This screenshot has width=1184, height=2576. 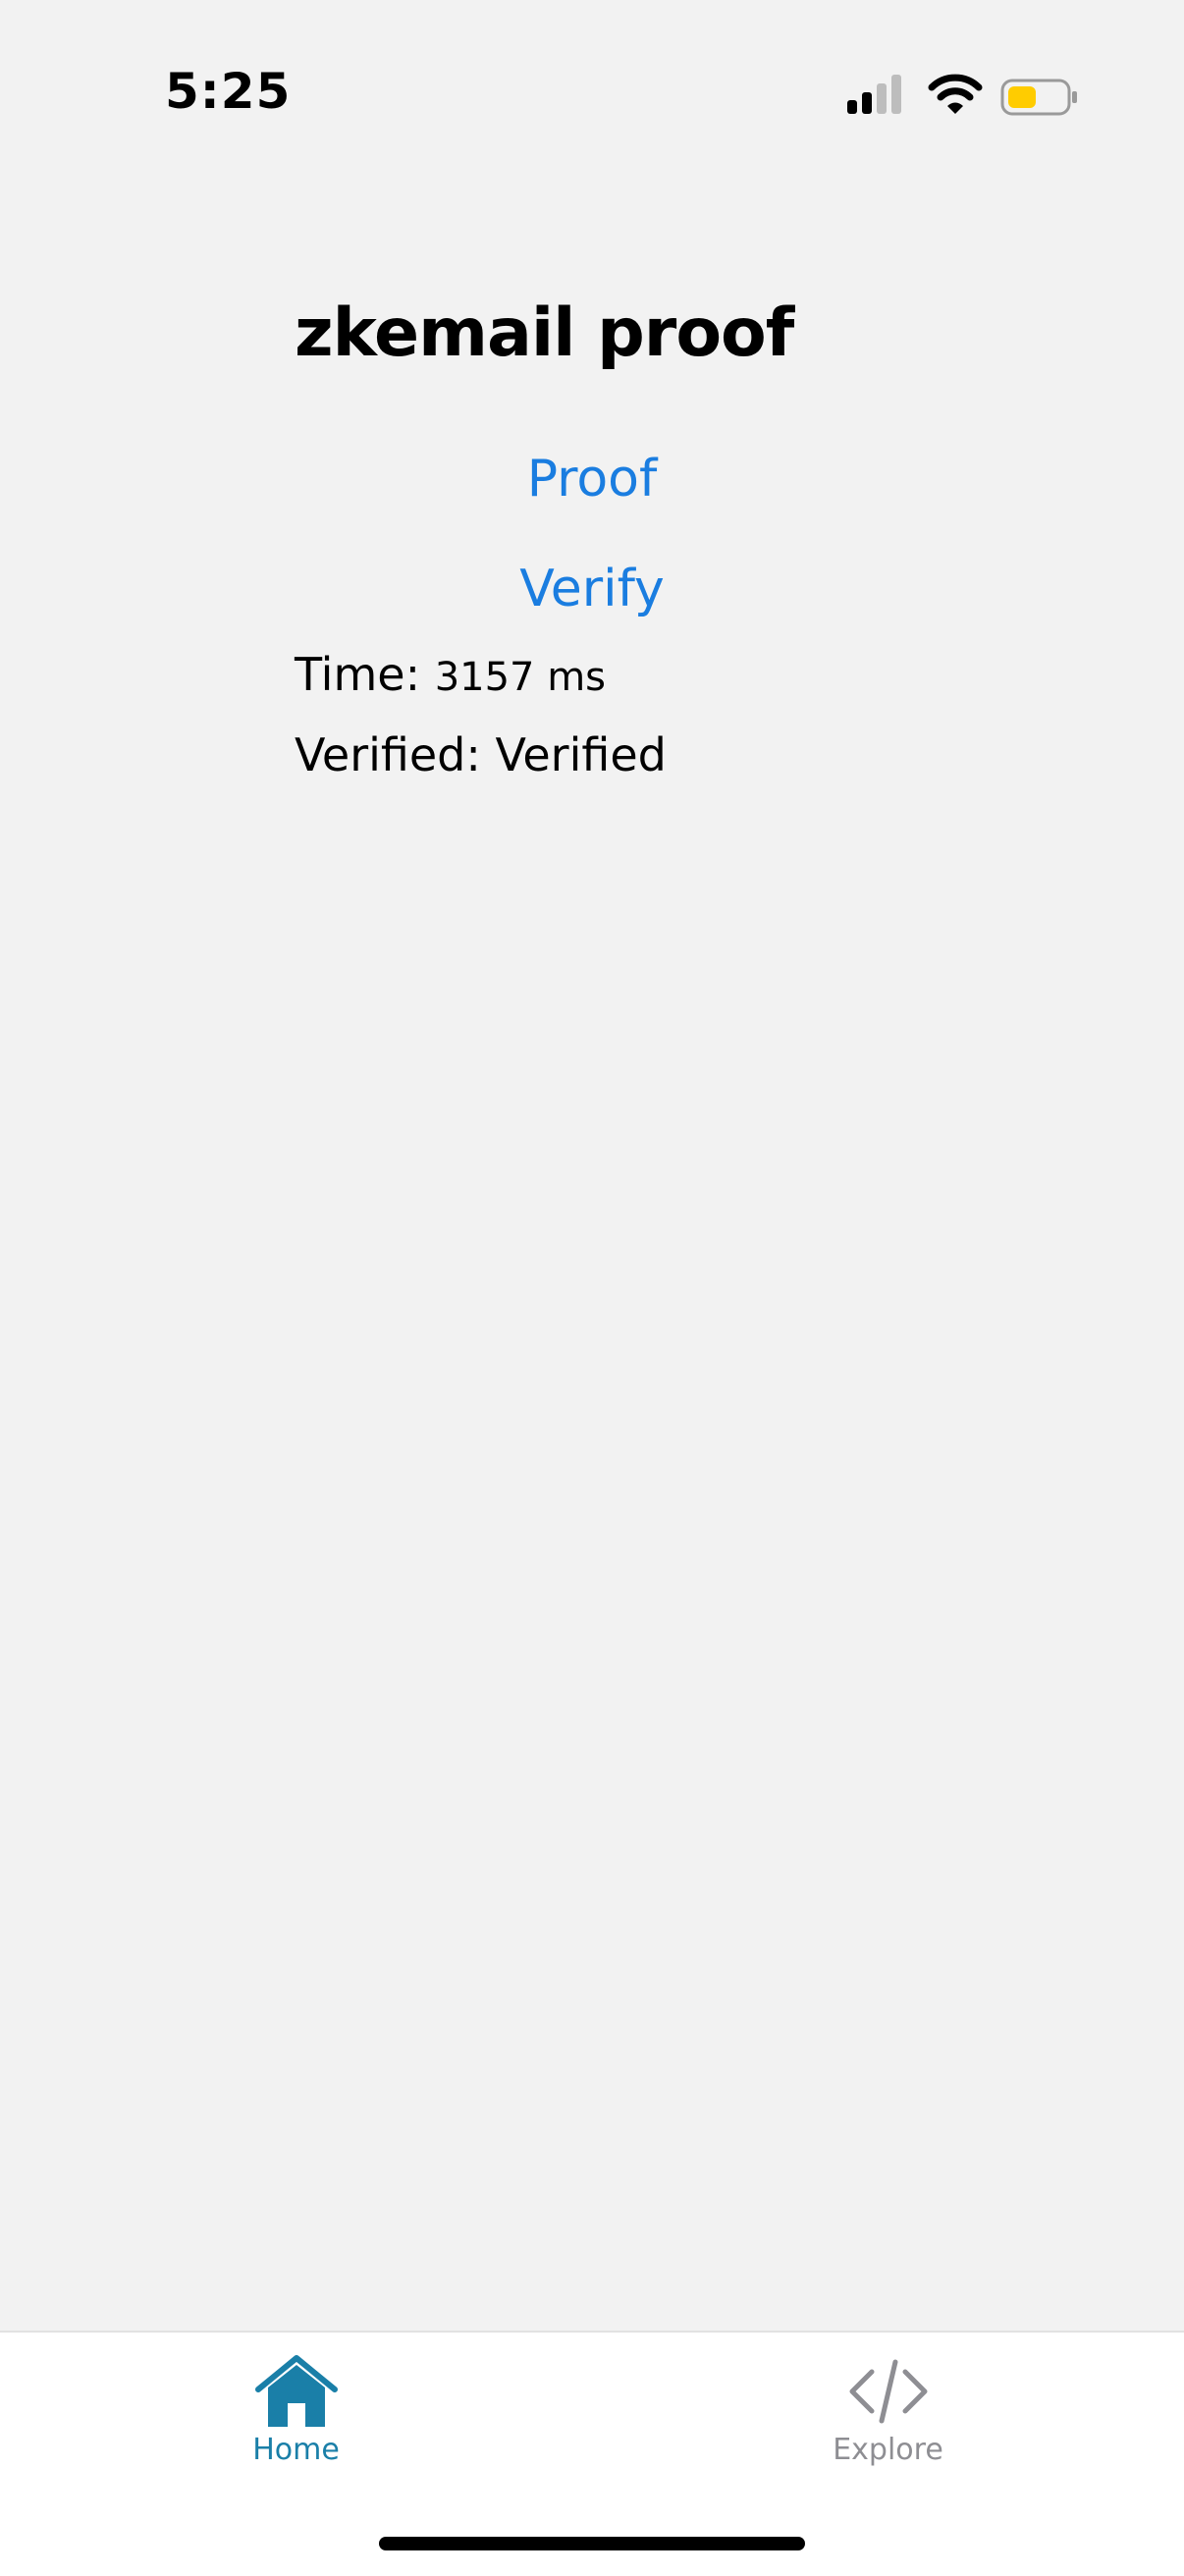 I want to click on page-title: zkemail proof, so click(x=544, y=333).